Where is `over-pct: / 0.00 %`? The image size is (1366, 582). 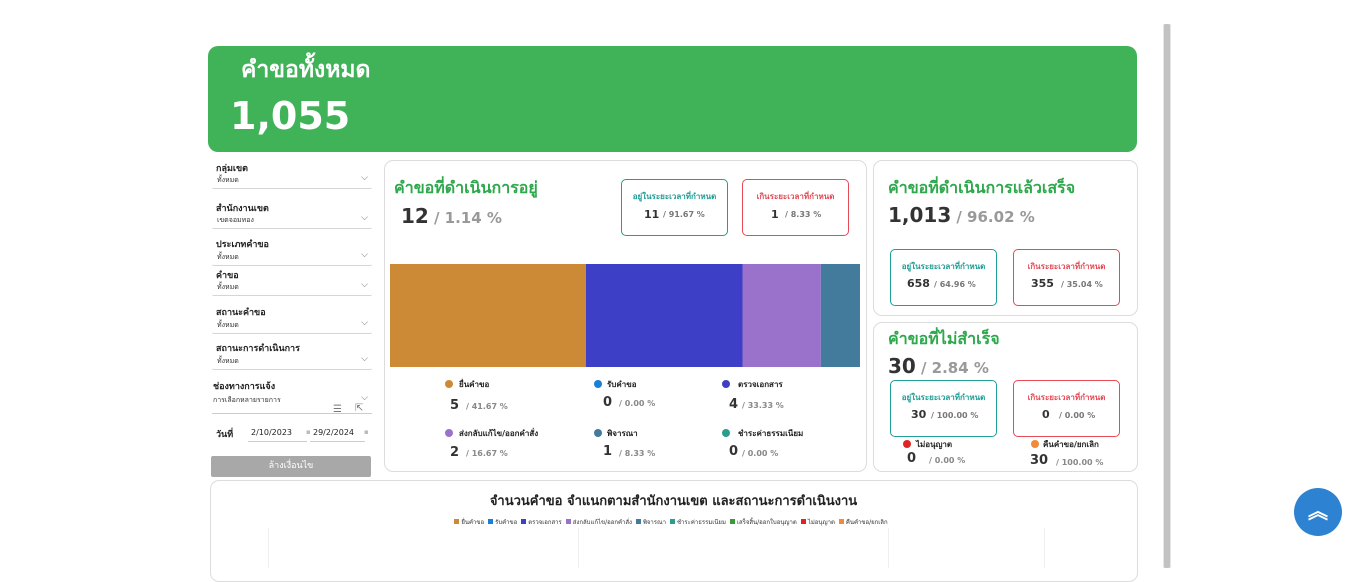 over-pct: / 0.00 % is located at coordinates (1077, 415).